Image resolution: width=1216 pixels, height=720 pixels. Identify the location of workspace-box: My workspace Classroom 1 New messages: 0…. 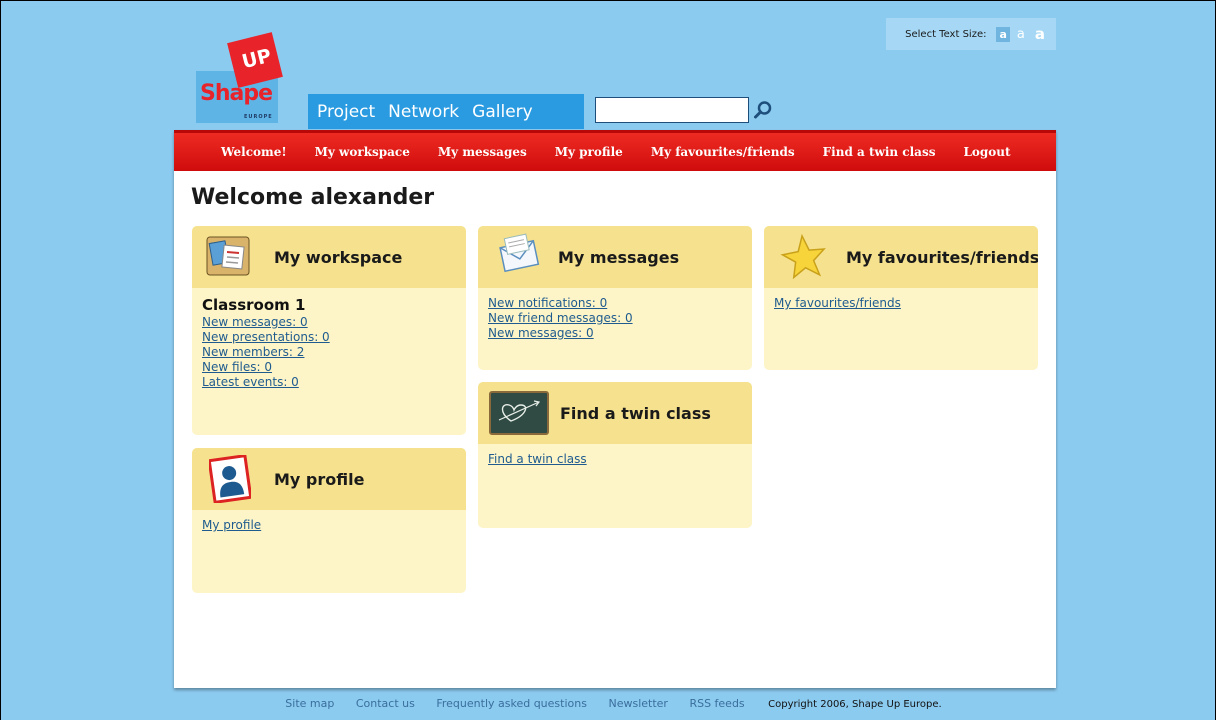
(329, 330).